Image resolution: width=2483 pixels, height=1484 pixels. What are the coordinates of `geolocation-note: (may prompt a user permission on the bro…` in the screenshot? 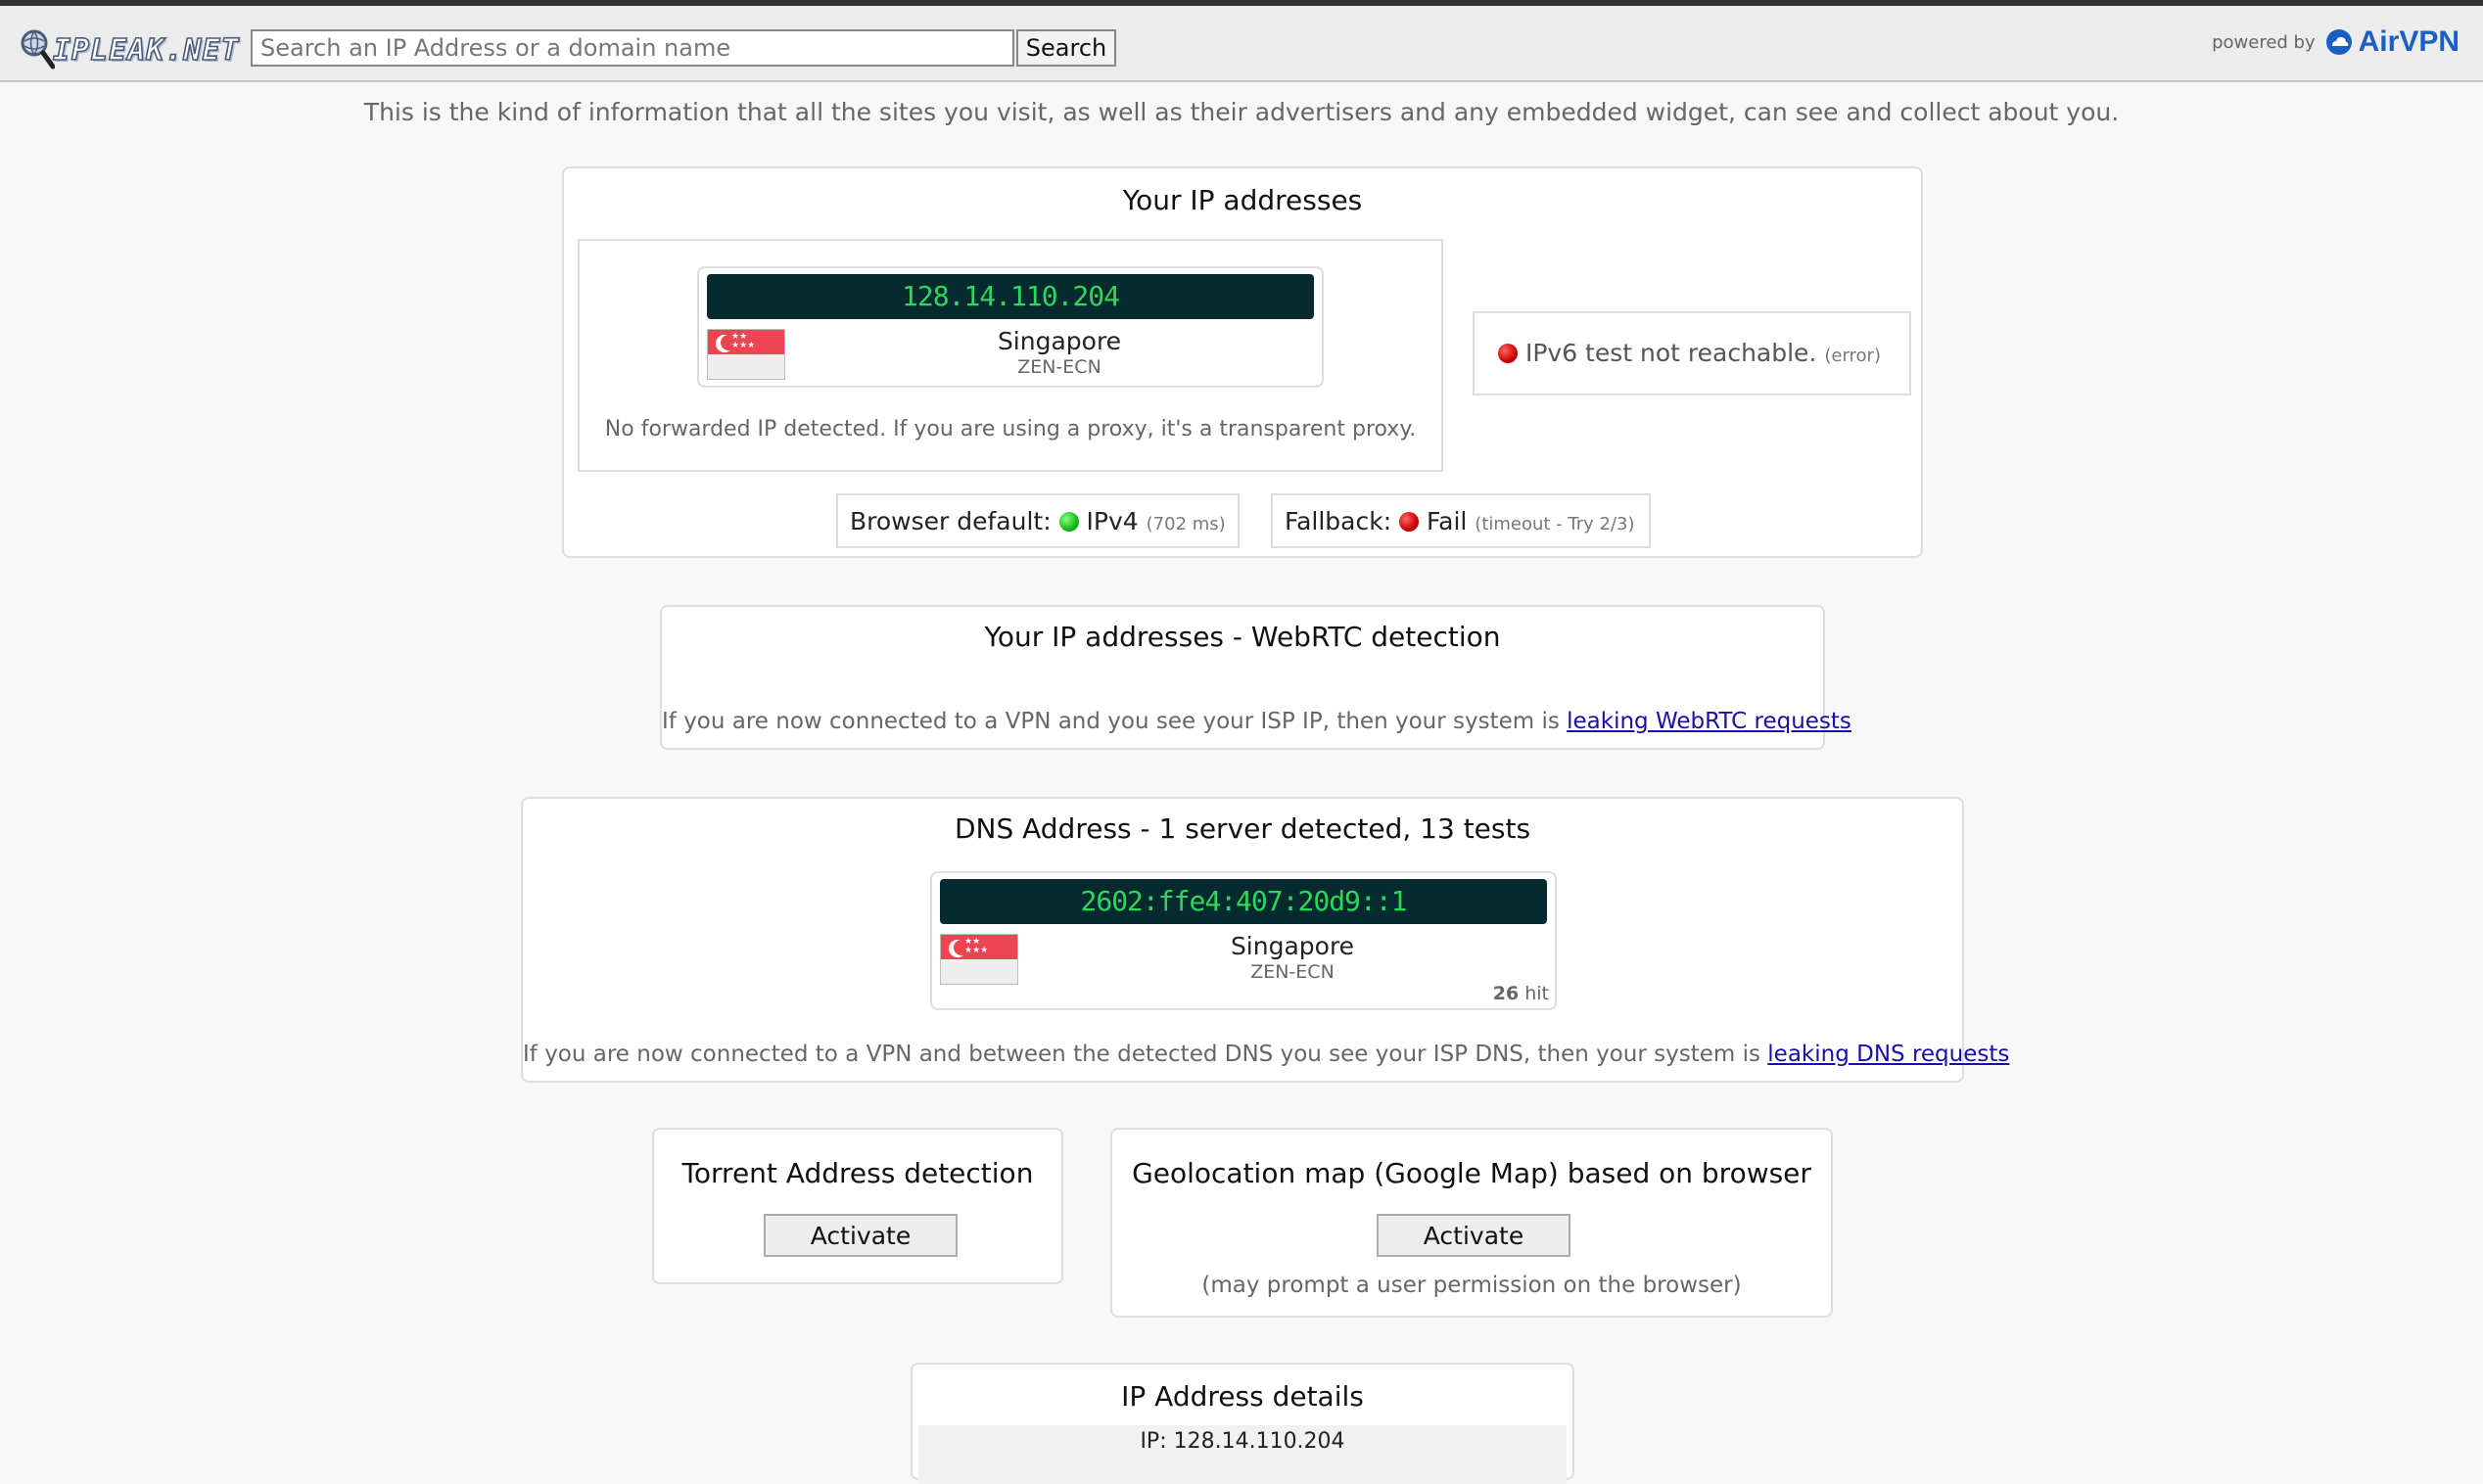 It's located at (1472, 1285).